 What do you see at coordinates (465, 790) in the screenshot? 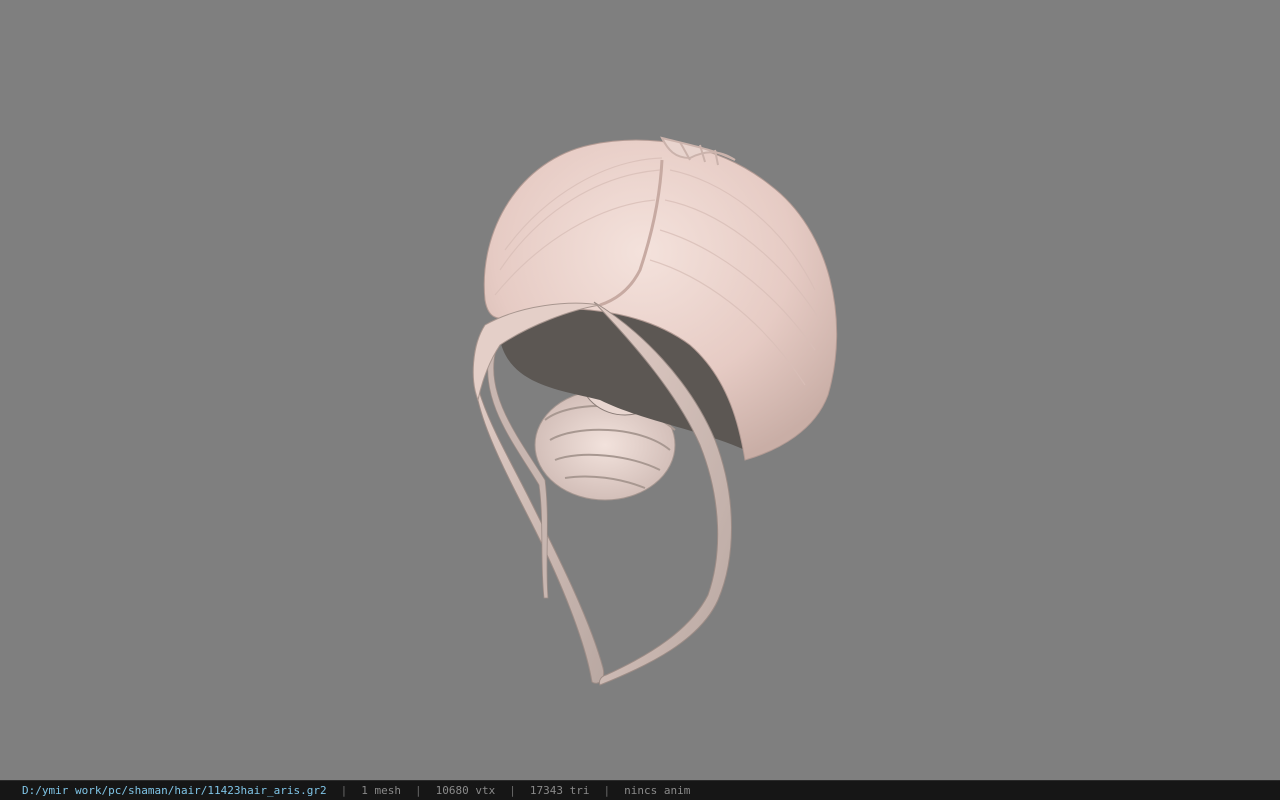
I see `vertex-count-label: 10680 vtx` at bounding box center [465, 790].